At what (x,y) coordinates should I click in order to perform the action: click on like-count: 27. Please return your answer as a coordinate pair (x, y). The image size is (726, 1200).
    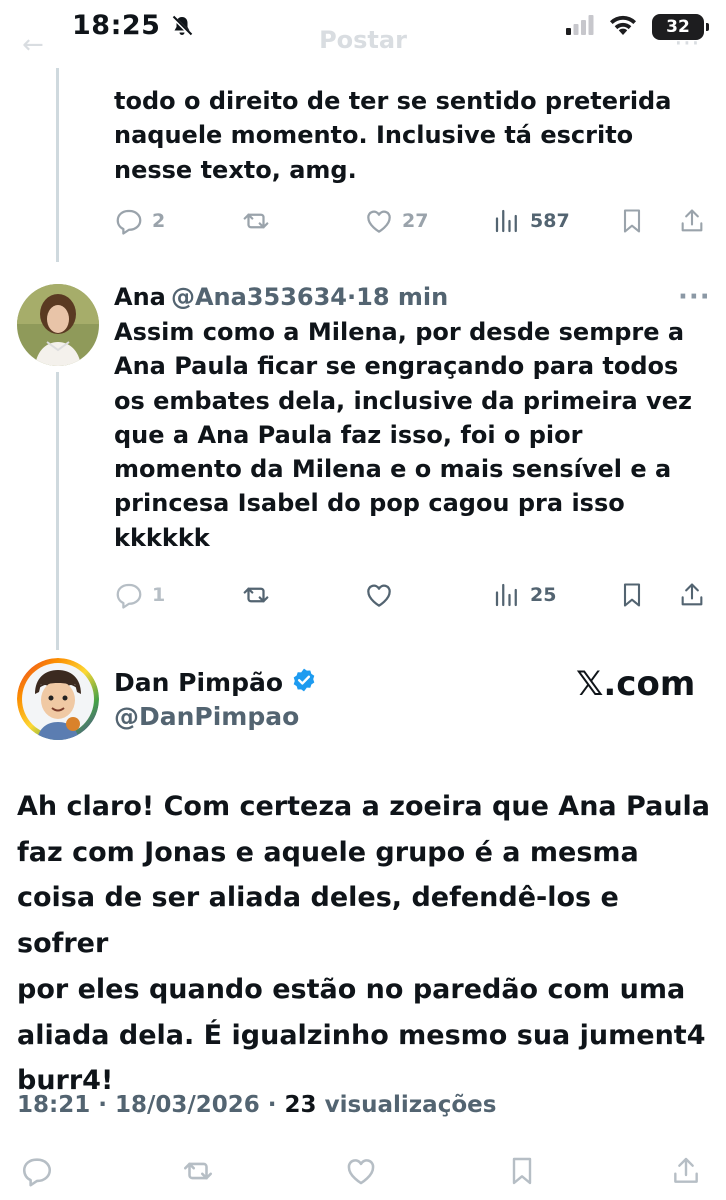
    Looking at the image, I should click on (415, 221).